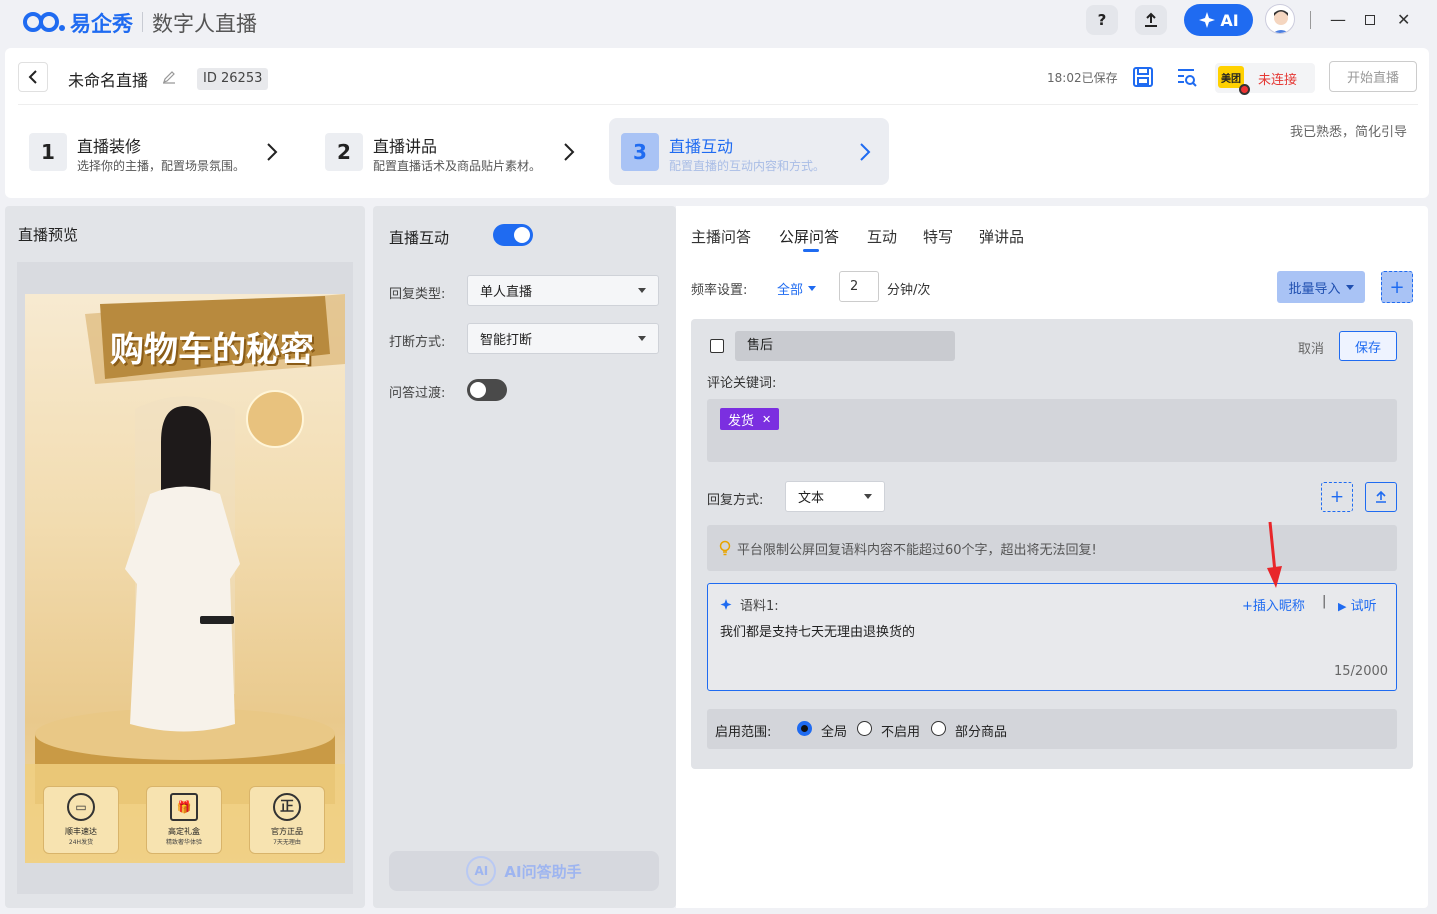 Image resolution: width=1437 pixels, height=914 pixels. What do you see at coordinates (900, 730) in the screenshot?
I see `scope-disabled-label: 不启用` at bounding box center [900, 730].